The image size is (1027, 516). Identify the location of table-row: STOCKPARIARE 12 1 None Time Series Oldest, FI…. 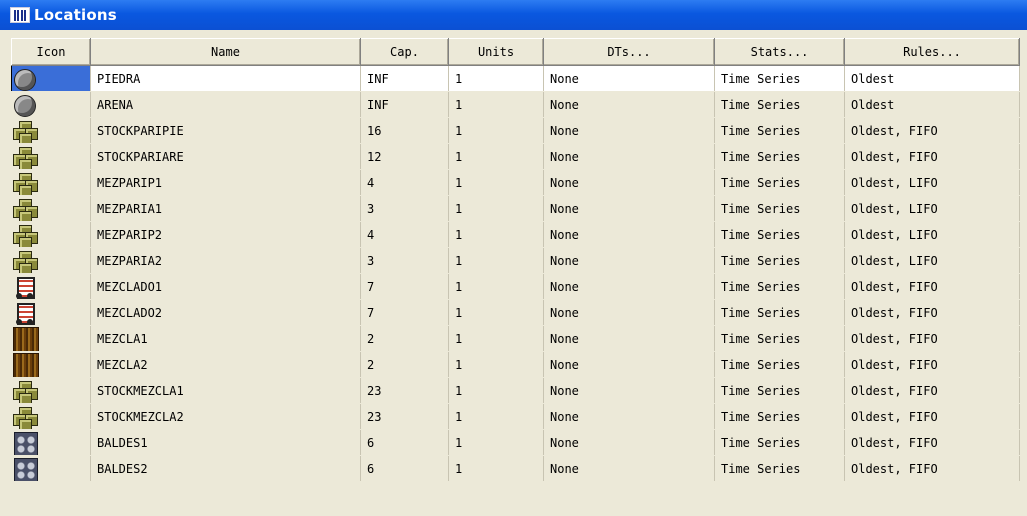
(515, 156).